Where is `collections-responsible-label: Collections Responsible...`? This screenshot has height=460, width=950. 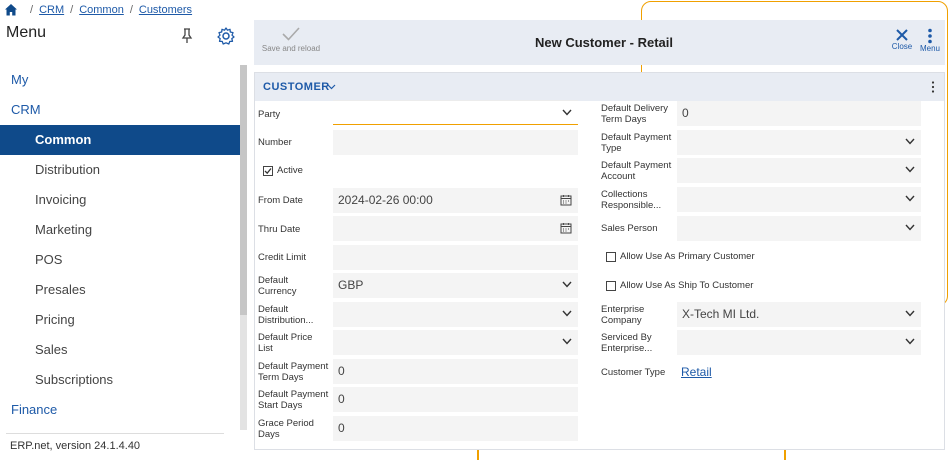 collections-responsible-label: Collections Responsible... is located at coordinates (631, 200).